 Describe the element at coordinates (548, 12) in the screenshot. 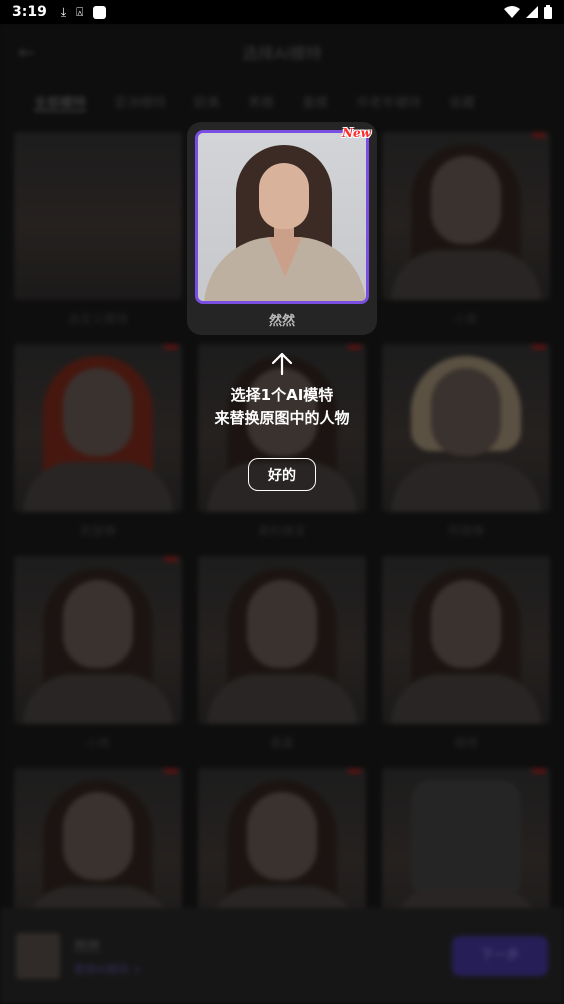

I see `battery-icon` at that location.